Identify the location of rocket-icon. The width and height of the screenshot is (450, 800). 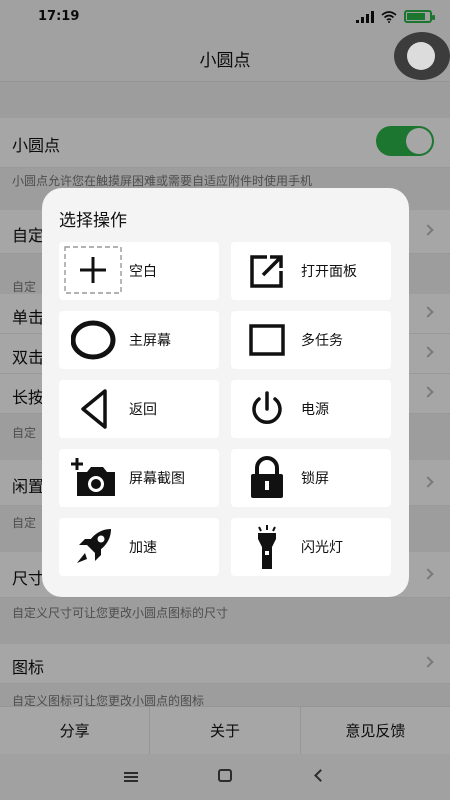
(95, 547).